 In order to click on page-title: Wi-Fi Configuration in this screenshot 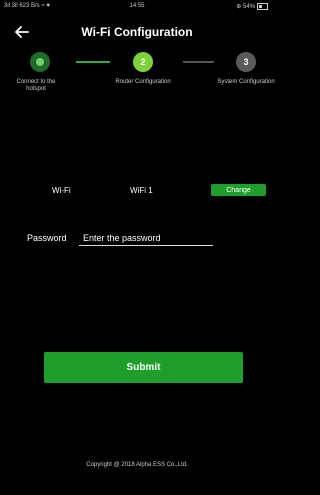, I will do `click(137, 32)`.